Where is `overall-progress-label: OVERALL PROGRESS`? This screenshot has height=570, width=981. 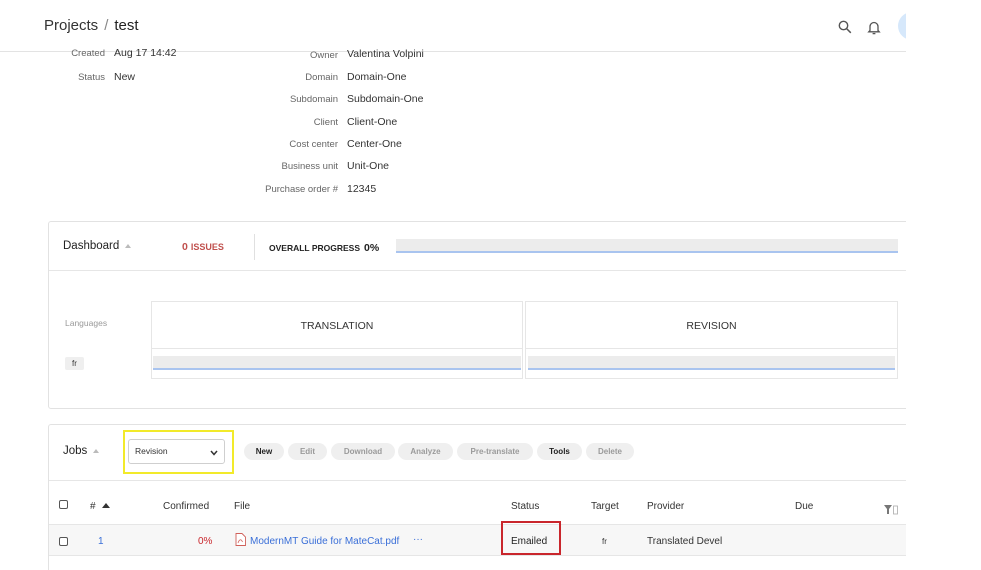 overall-progress-label: OVERALL PROGRESS is located at coordinates (314, 248).